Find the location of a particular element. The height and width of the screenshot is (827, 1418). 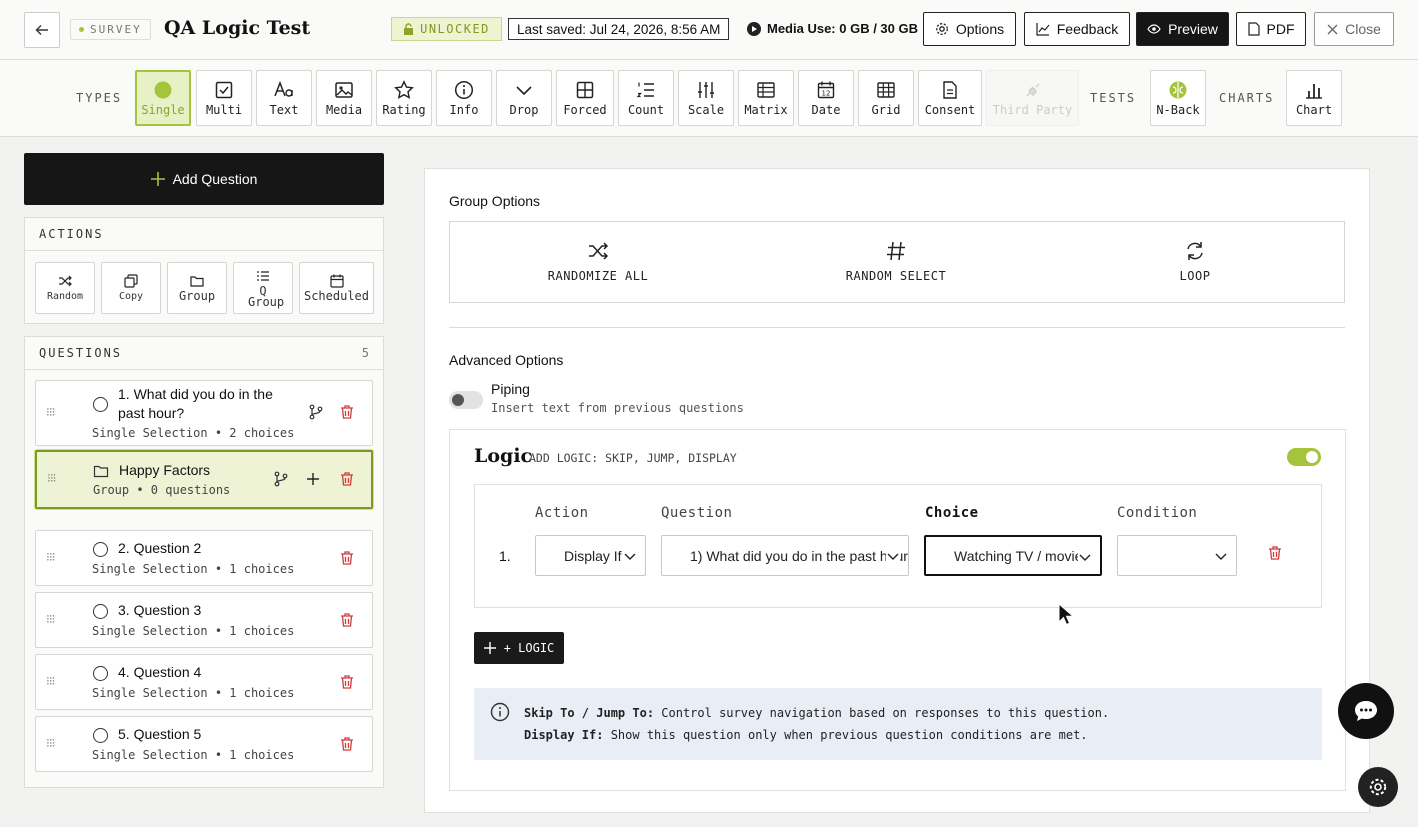

condition-select is located at coordinates (1177, 555).